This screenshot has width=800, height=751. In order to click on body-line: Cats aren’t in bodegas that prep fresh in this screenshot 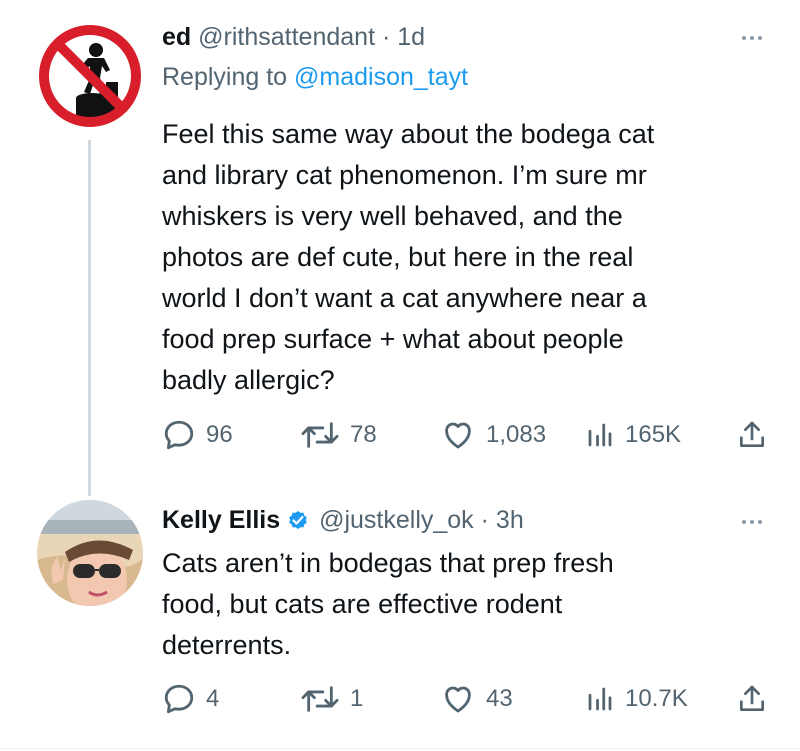, I will do `click(388, 563)`.